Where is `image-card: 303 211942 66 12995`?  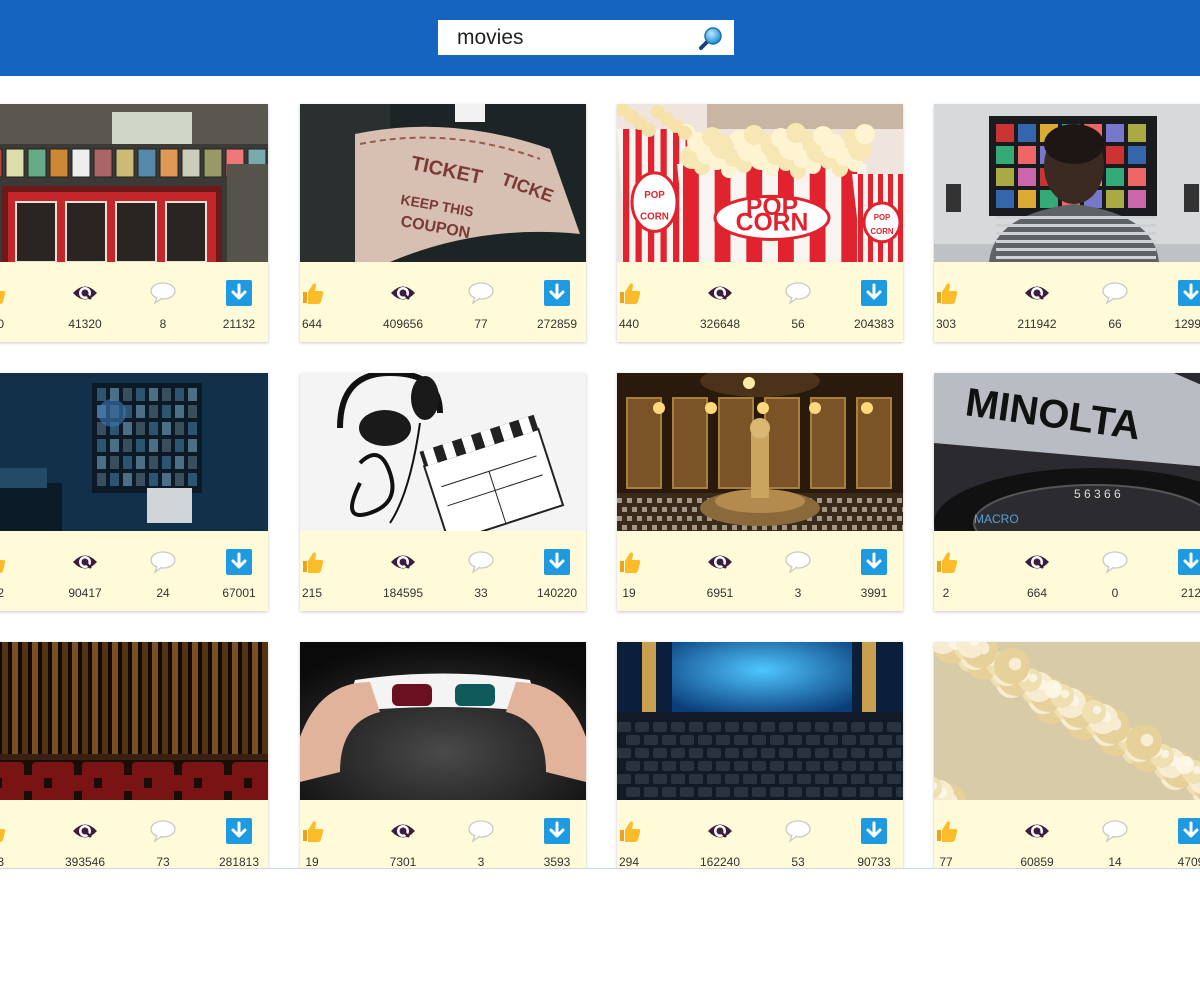
image-card: 303 211942 66 12995 is located at coordinates (1067, 223).